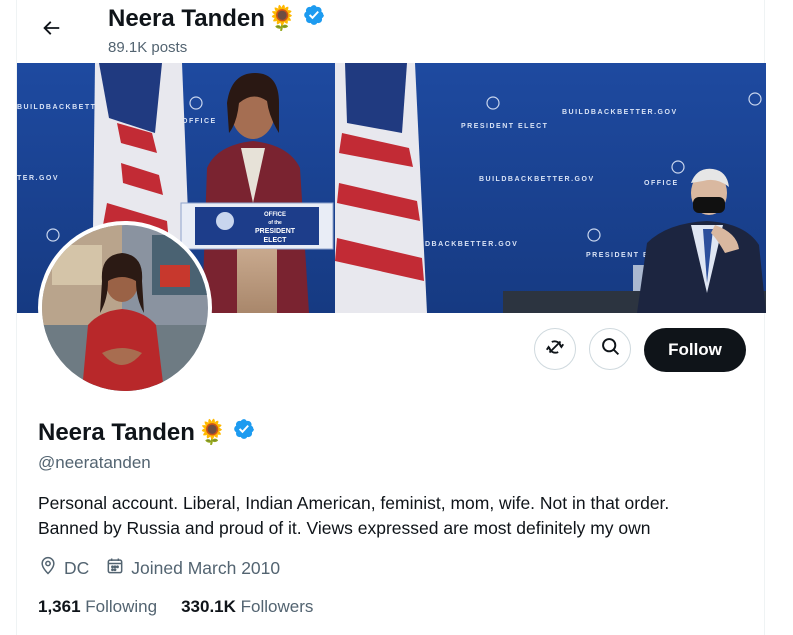  I want to click on profile-name: Neera Tanden 🌻, so click(146, 433).